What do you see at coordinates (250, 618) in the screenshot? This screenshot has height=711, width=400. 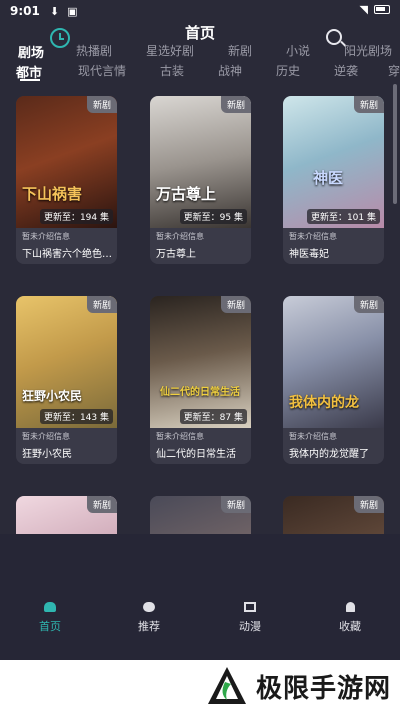 I see `nav-anime: 动漫` at bounding box center [250, 618].